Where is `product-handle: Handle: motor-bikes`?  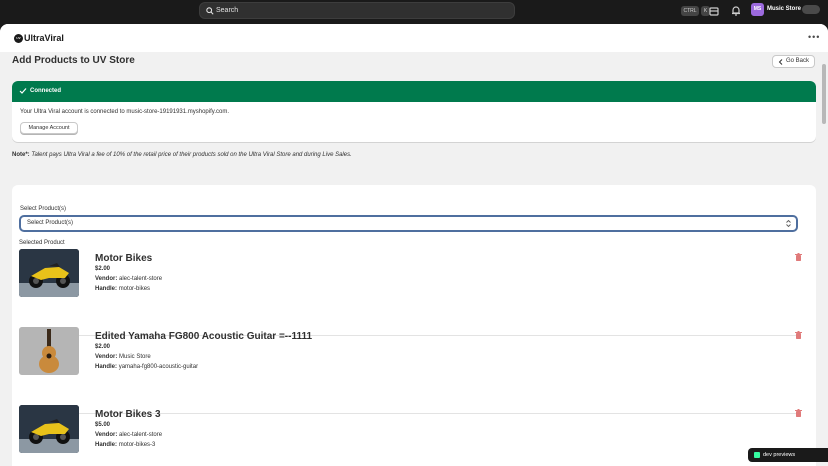 product-handle: Handle: motor-bikes is located at coordinates (123, 289).